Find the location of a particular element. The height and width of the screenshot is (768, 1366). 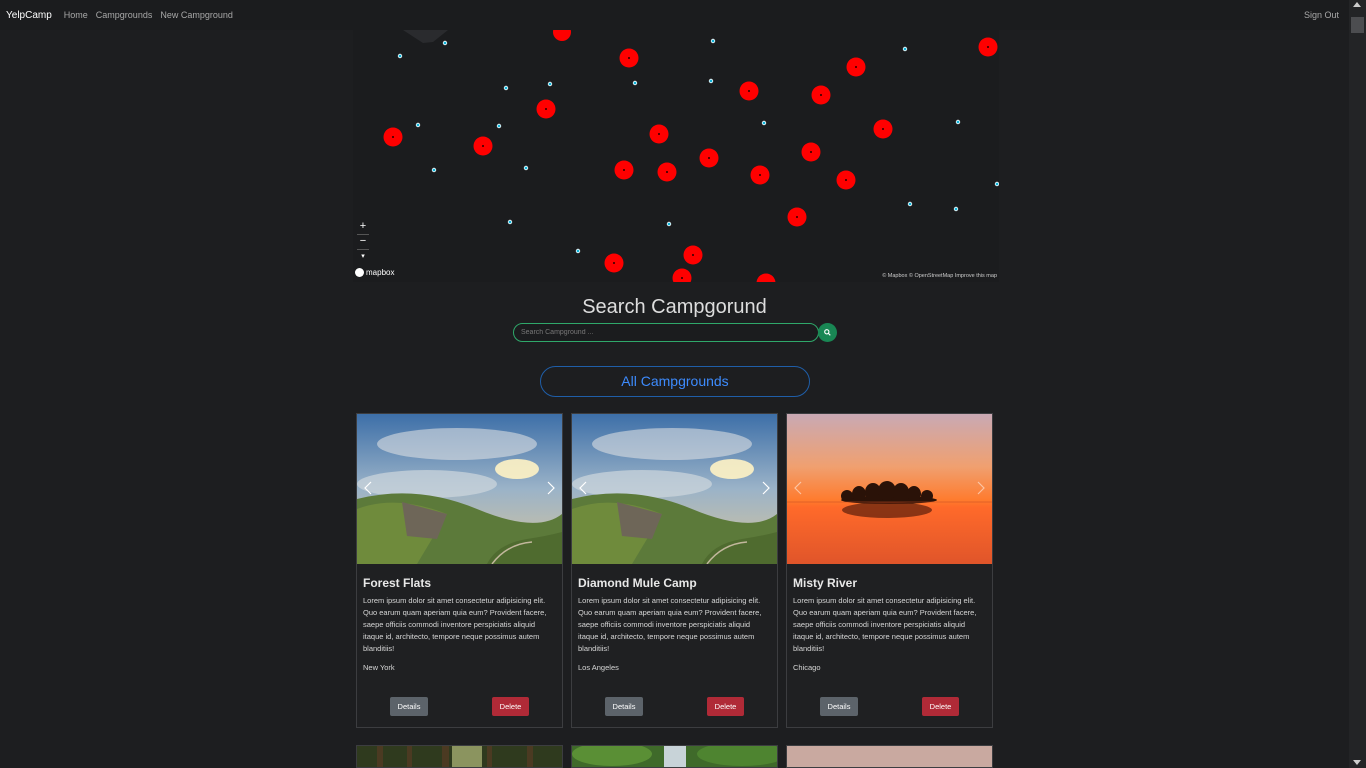

campground-location: Chicago is located at coordinates (807, 667).